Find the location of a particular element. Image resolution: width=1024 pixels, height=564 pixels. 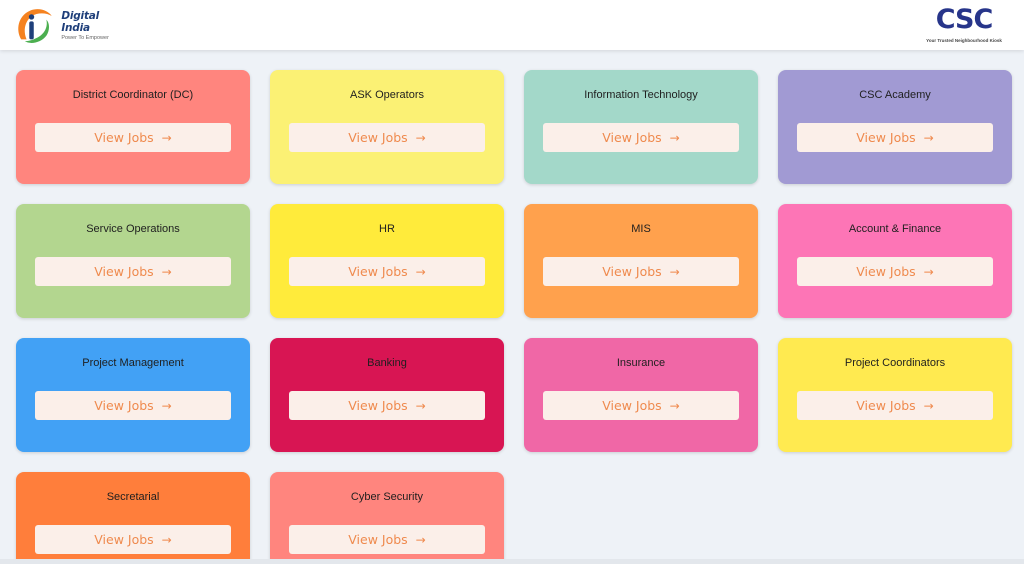

card-title: Service Operations is located at coordinates (133, 229).